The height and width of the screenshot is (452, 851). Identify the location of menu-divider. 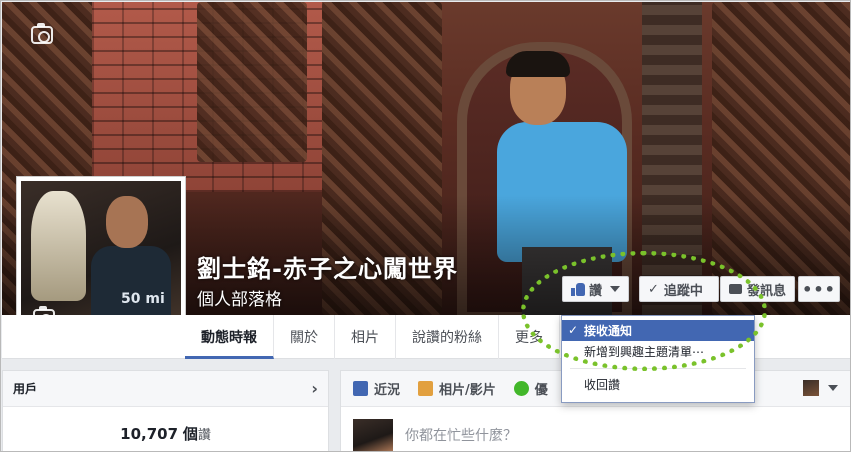
(658, 368).